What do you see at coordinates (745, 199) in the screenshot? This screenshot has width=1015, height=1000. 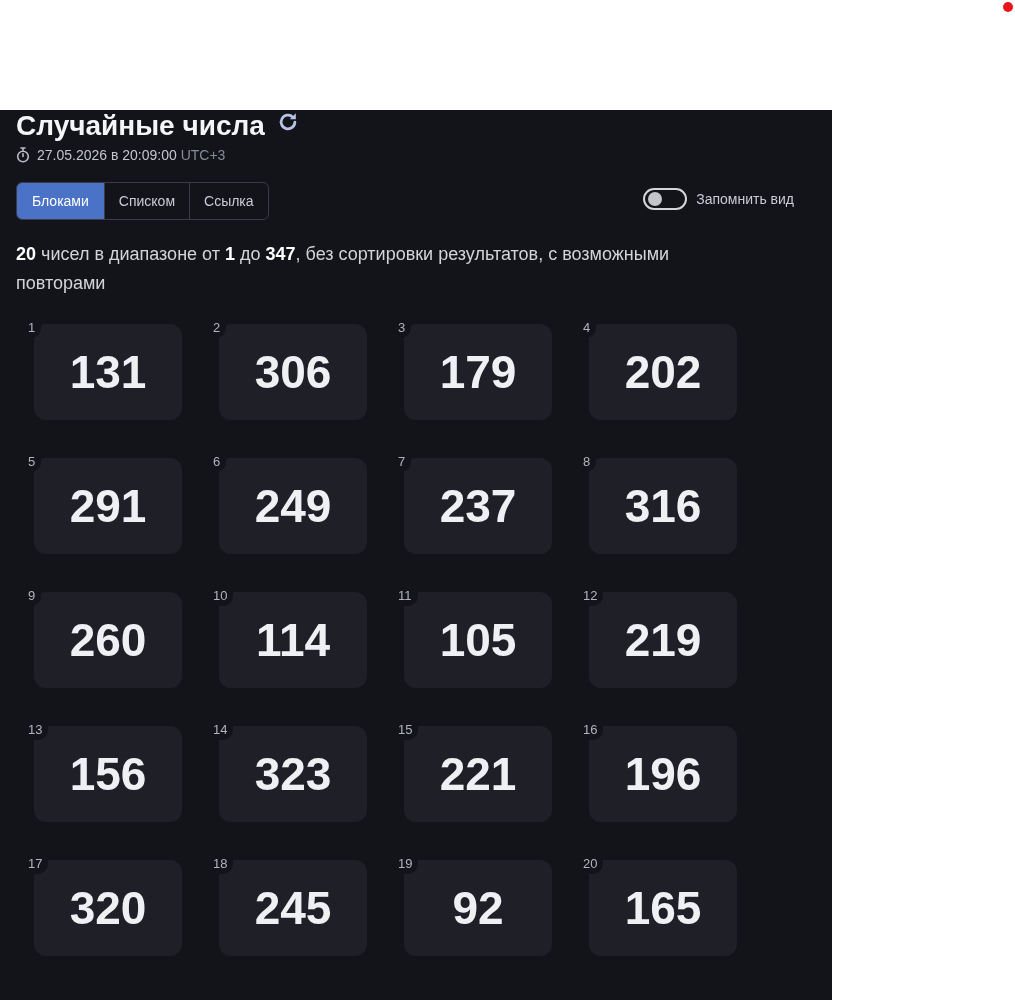 I see `toggle-label: Запомнить вид` at bounding box center [745, 199].